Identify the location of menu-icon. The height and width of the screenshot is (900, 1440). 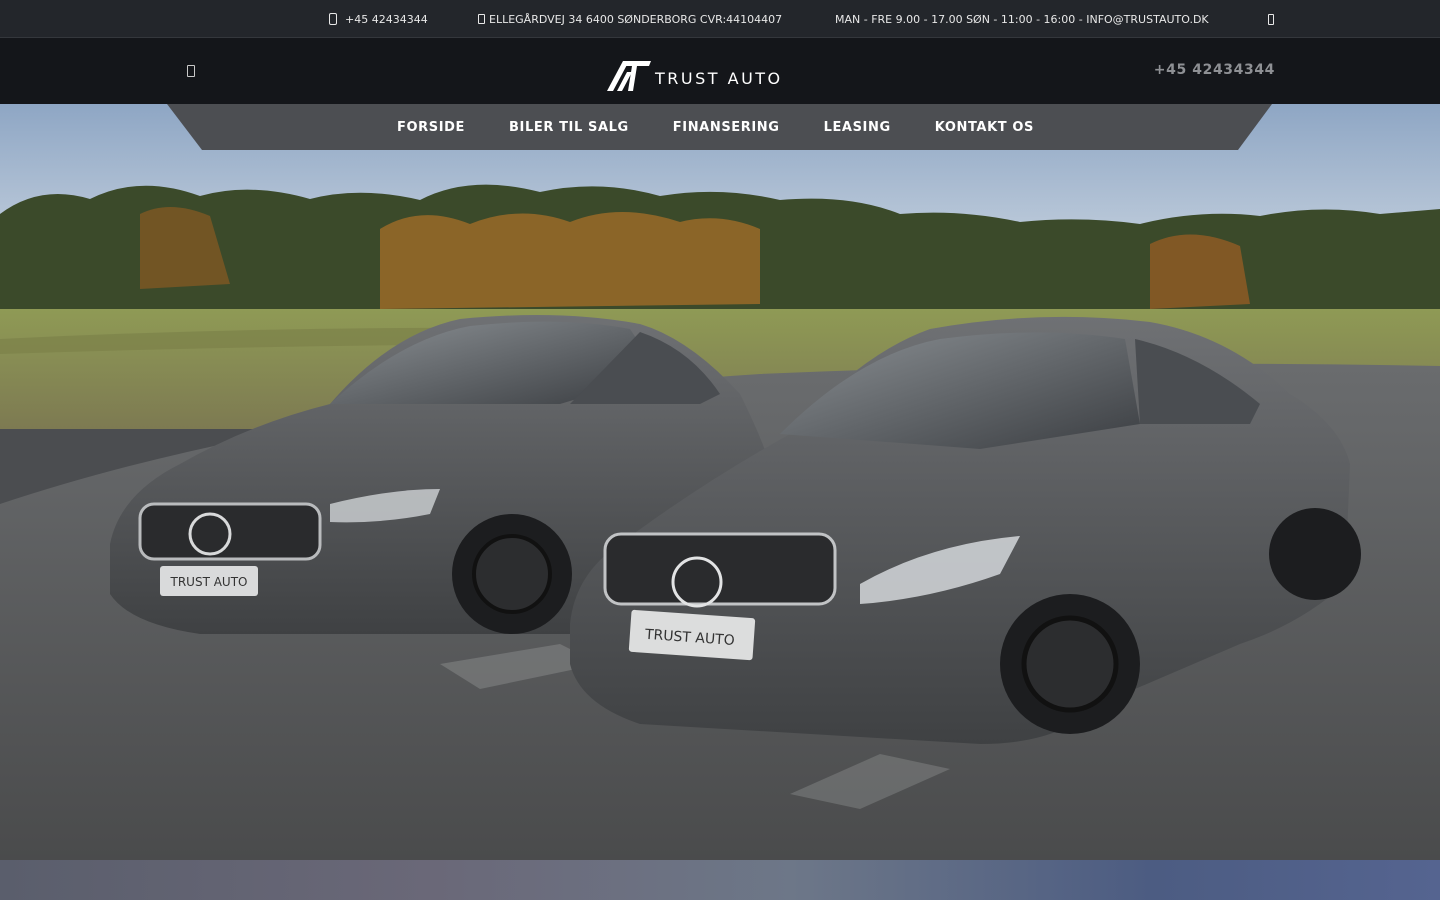
(191, 71).